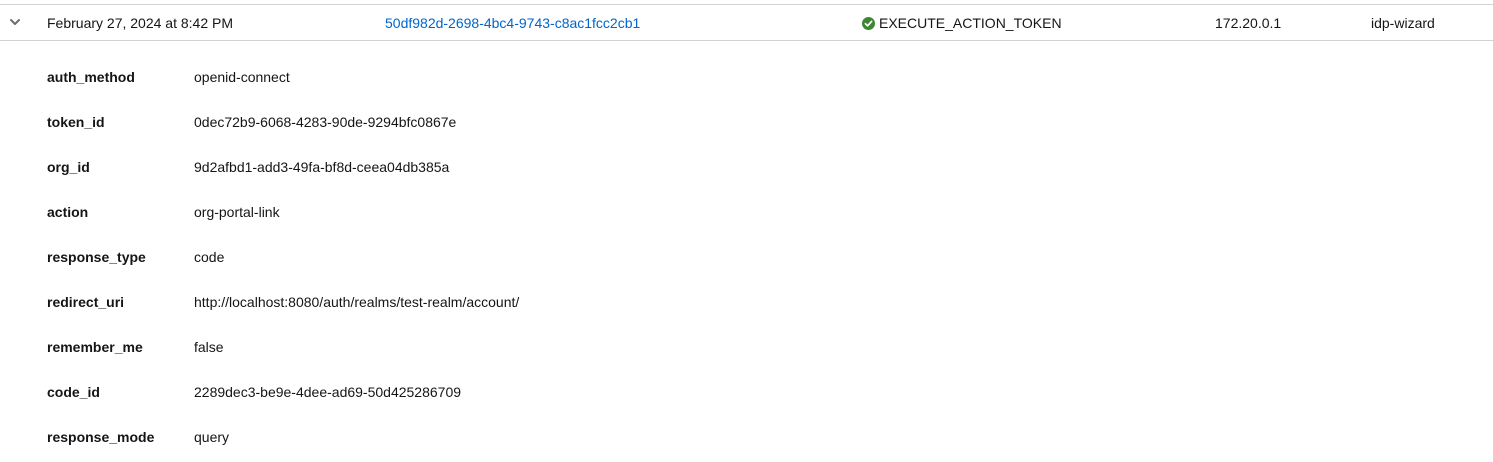  Describe the element at coordinates (101, 437) in the screenshot. I see `detail-key: response_mode` at that location.